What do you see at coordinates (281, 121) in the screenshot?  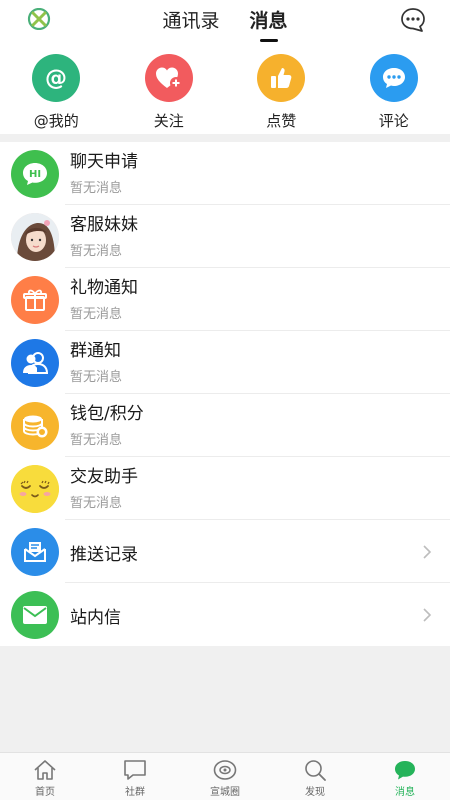 I see `quick-action-label: 点赞` at bounding box center [281, 121].